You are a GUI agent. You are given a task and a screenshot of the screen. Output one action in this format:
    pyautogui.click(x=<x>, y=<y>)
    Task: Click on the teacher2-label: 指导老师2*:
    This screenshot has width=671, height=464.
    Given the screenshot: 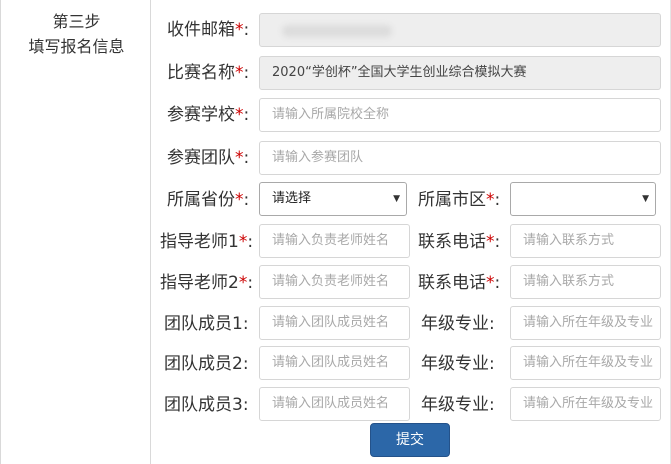 What is the action you would take?
    pyautogui.click(x=207, y=283)
    